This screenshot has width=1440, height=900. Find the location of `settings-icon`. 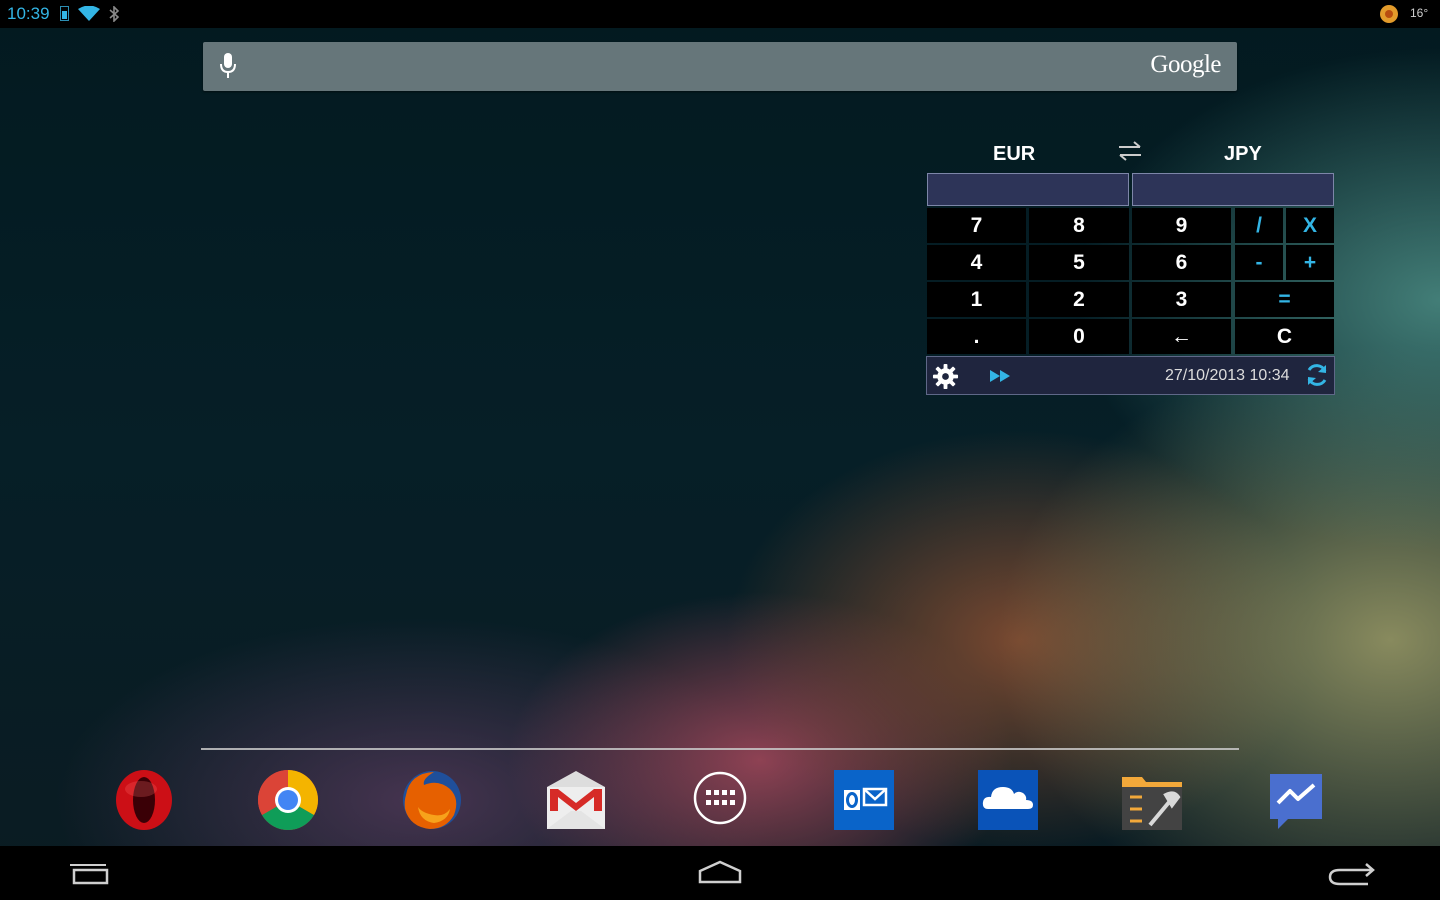

settings-icon is located at coordinates (945, 376).